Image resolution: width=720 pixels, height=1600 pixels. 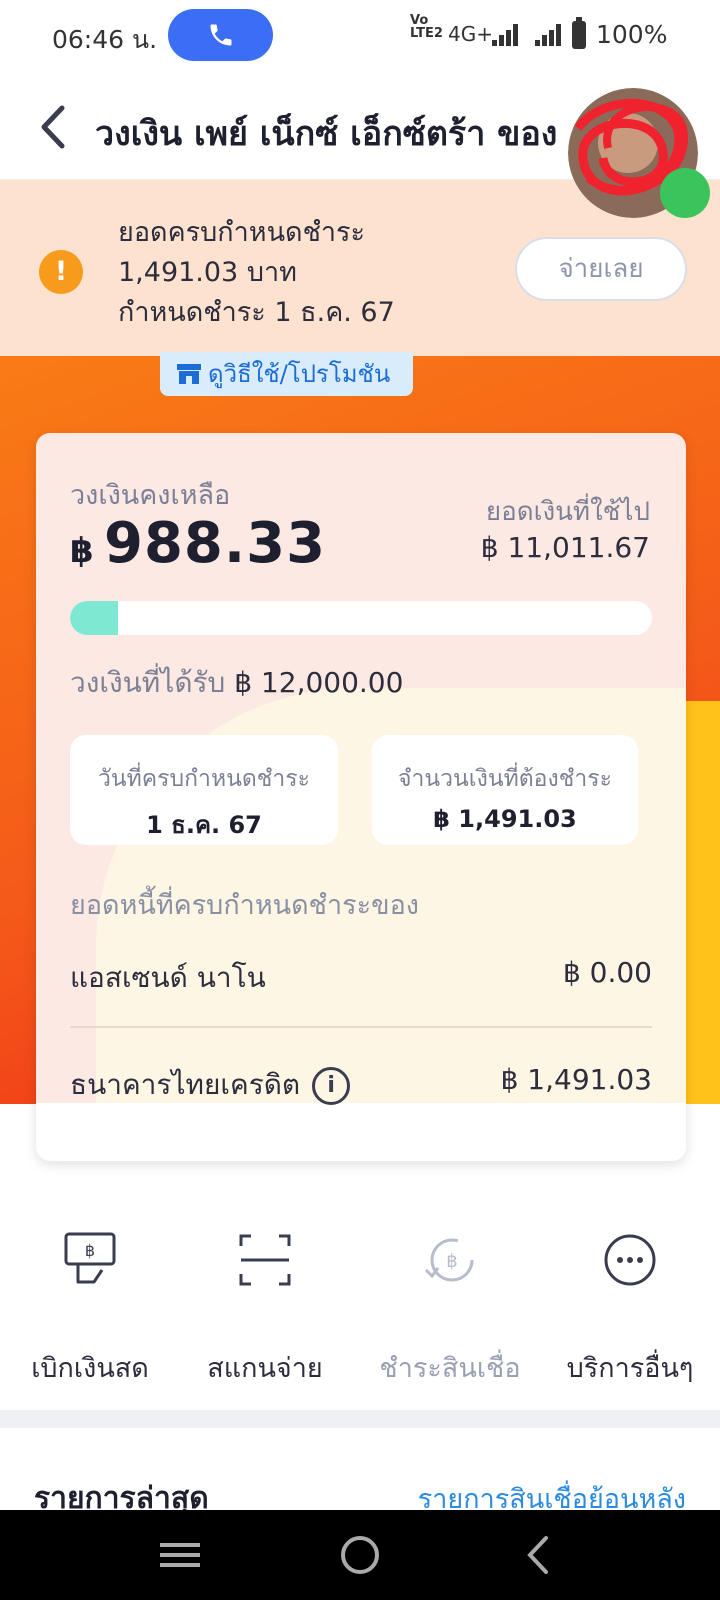 I want to click on currency-symbol: ฿, so click(x=82, y=551).